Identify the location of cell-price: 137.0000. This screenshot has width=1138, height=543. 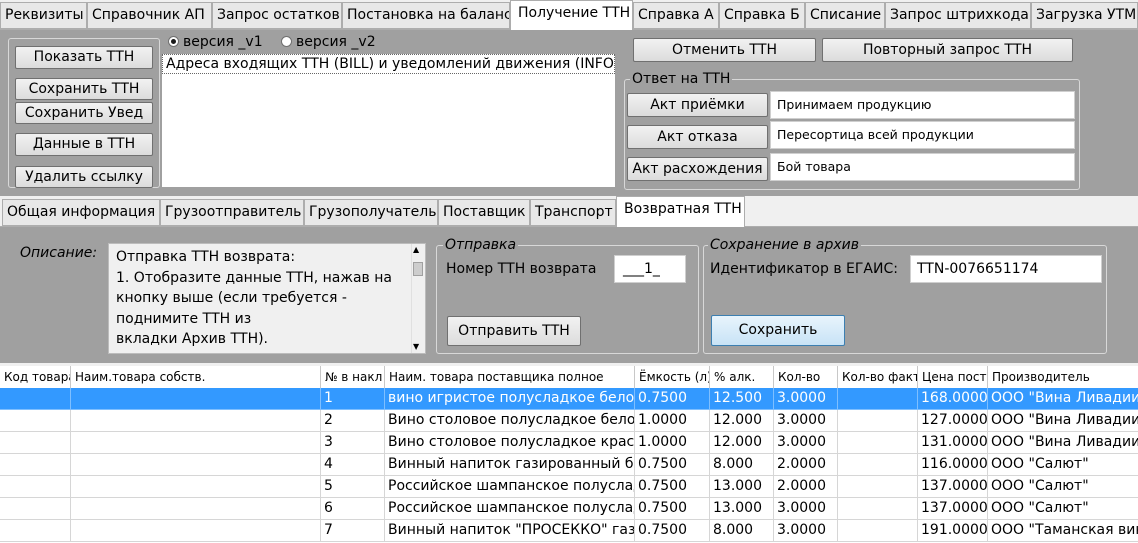
(953, 487).